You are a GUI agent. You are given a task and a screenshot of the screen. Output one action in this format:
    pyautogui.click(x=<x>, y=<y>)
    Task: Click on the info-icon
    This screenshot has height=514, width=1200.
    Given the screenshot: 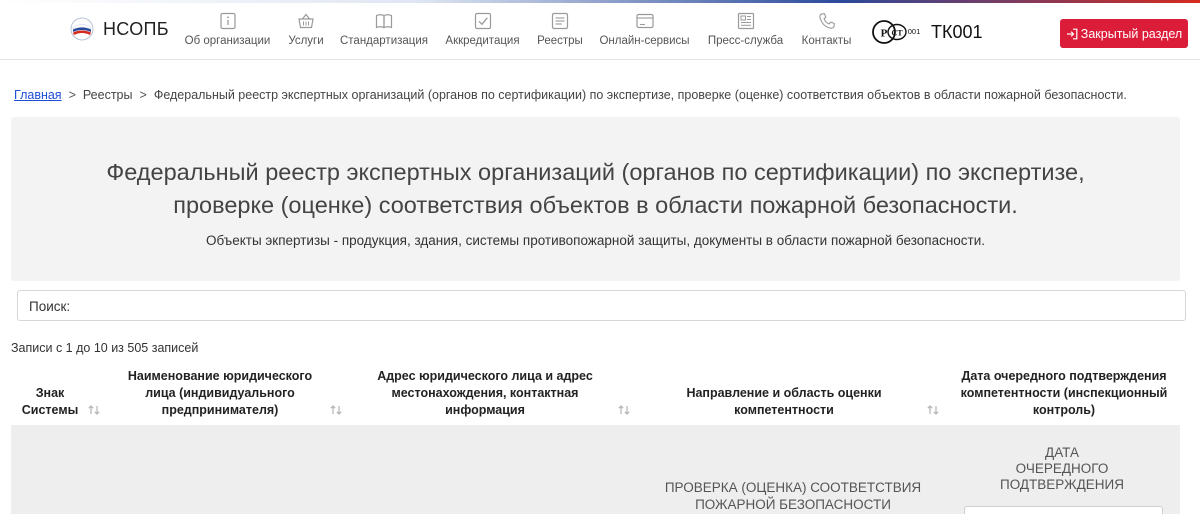 What is the action you would take?
    pyautogui.click(x=227, y=21)
    